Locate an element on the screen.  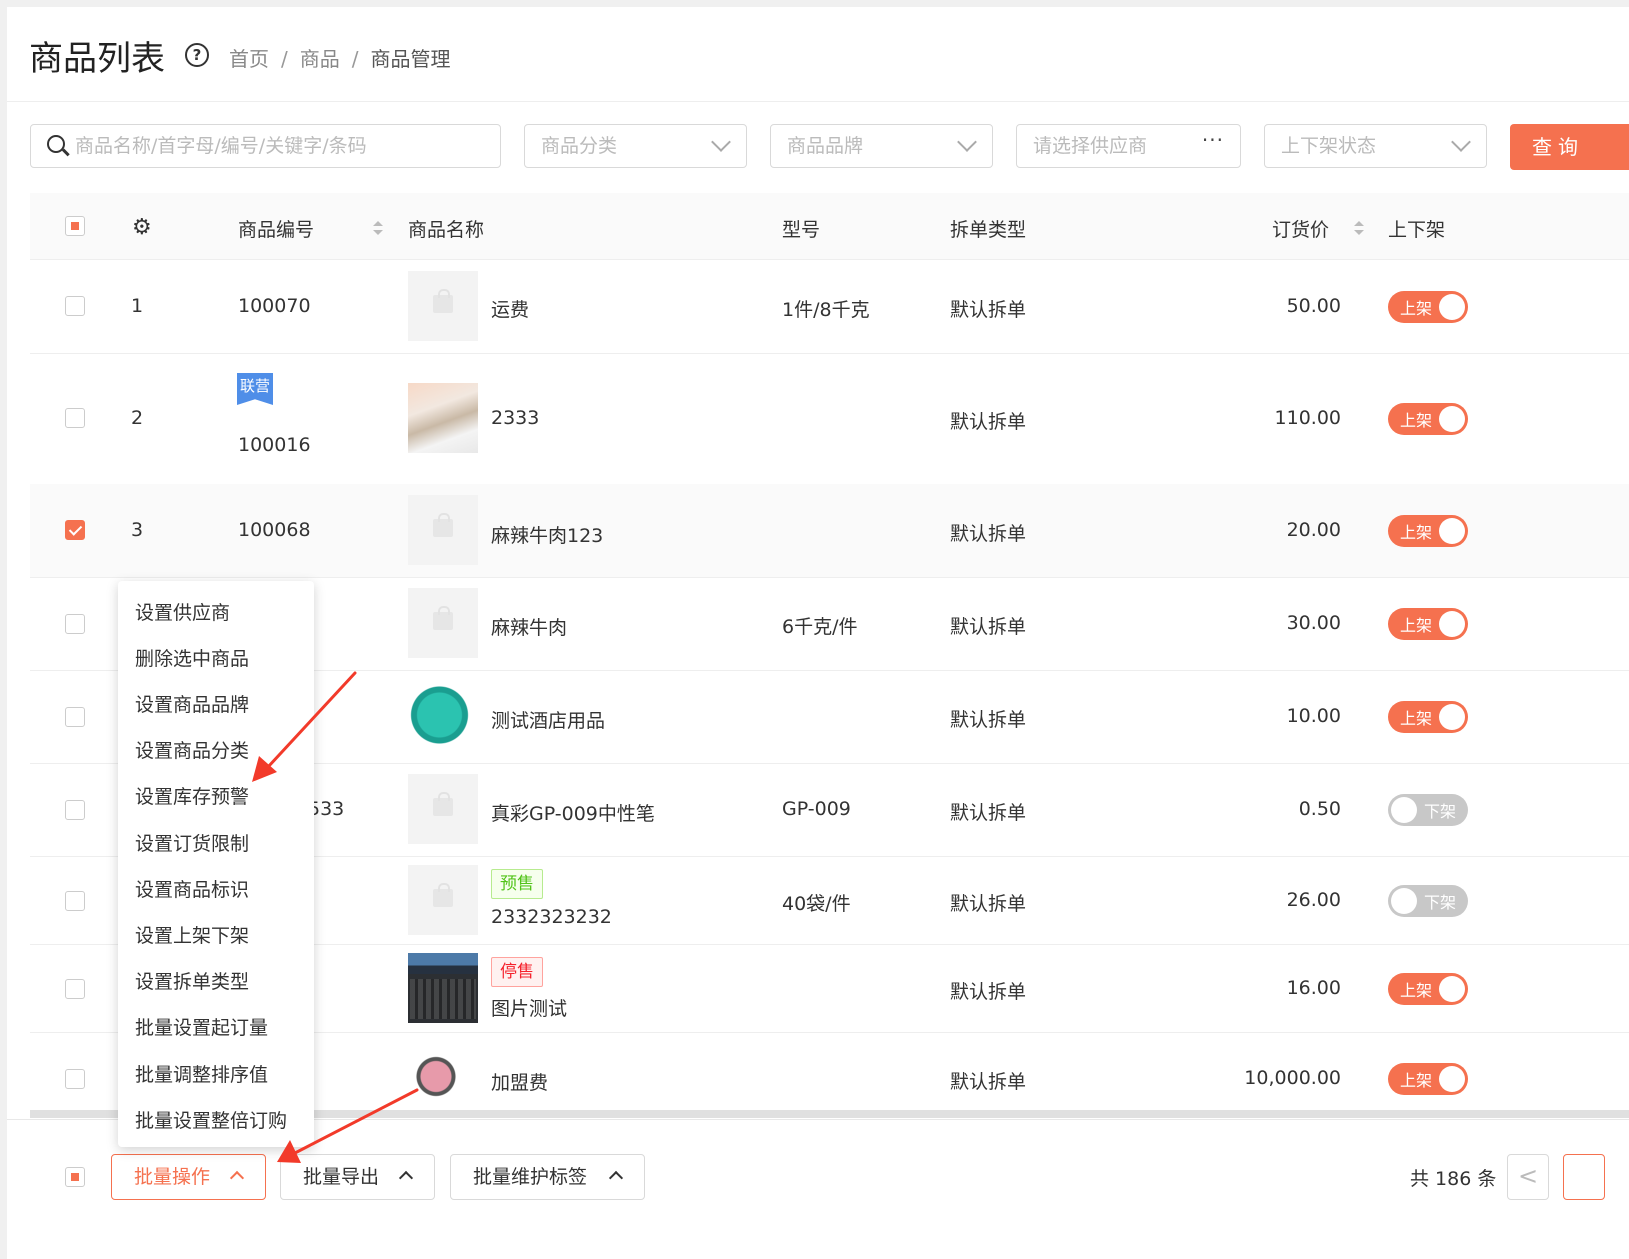
table-row: 2 联营 100016 2333 默认拆单 110.00 上架 is located at coordinates (829, 419).